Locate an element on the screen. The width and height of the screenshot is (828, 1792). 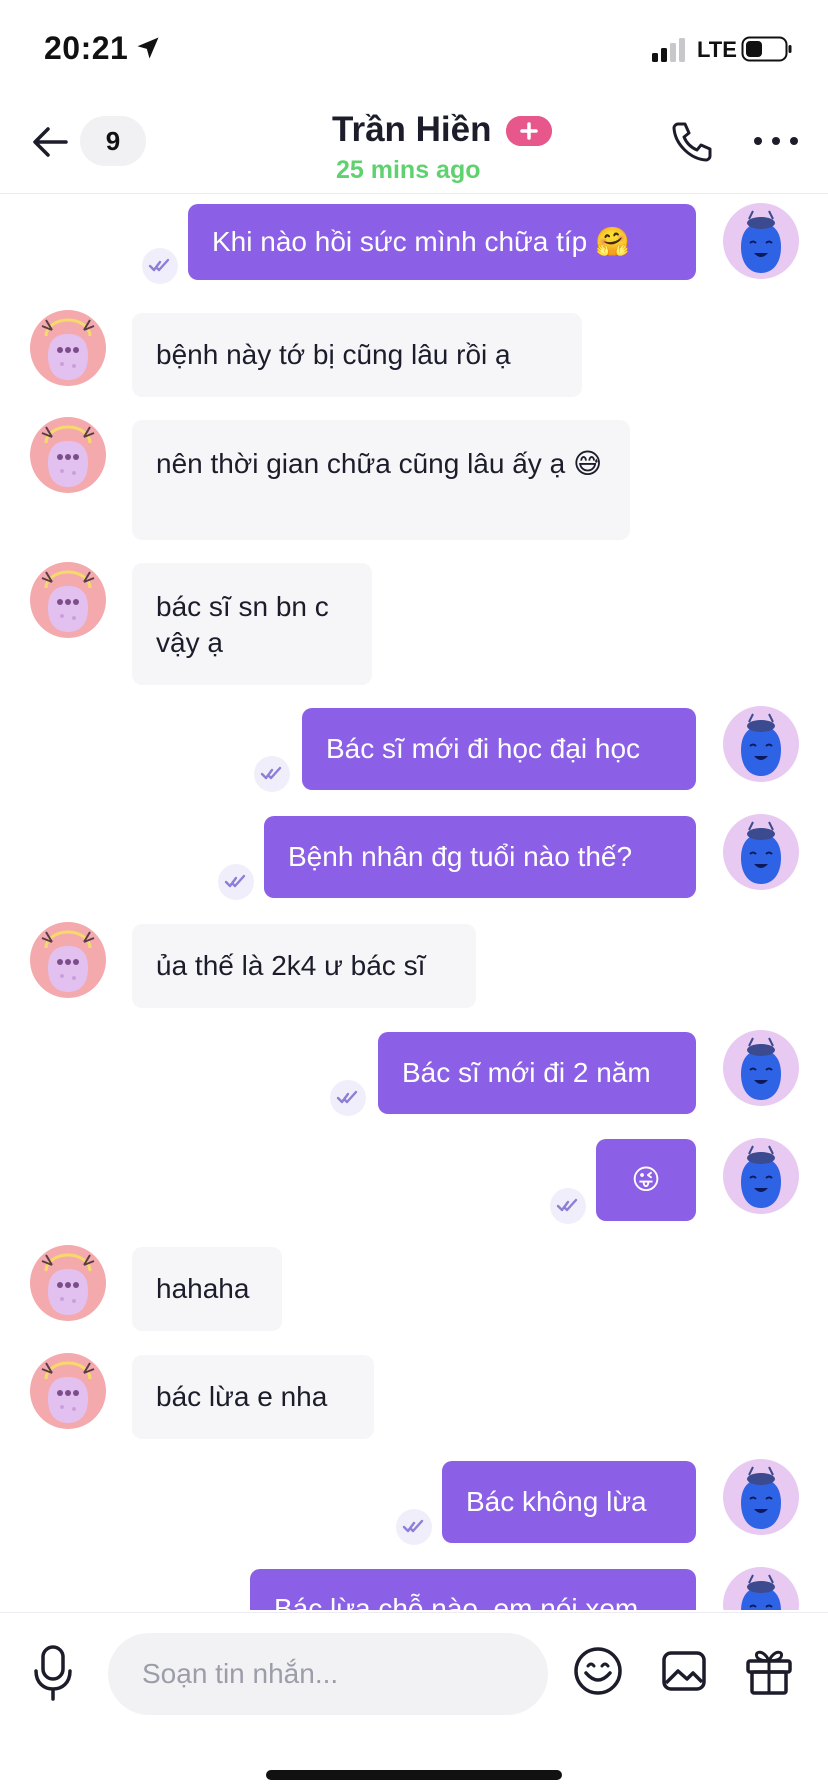
message-bubble: Bác lừa chỗ nào, em nói xem is located at coordinates (473, 1589).